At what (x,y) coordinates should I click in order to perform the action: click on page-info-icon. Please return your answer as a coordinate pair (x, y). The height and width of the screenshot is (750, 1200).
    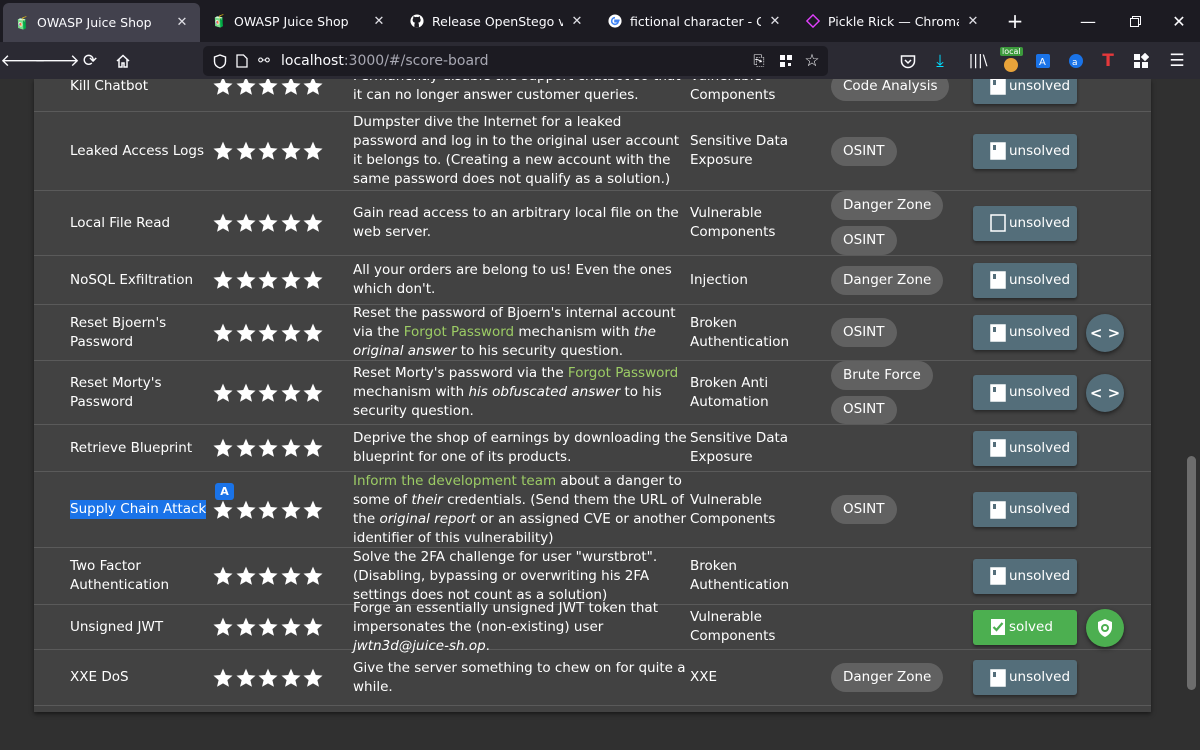
    Looking at the image, I should click on (242, 61).